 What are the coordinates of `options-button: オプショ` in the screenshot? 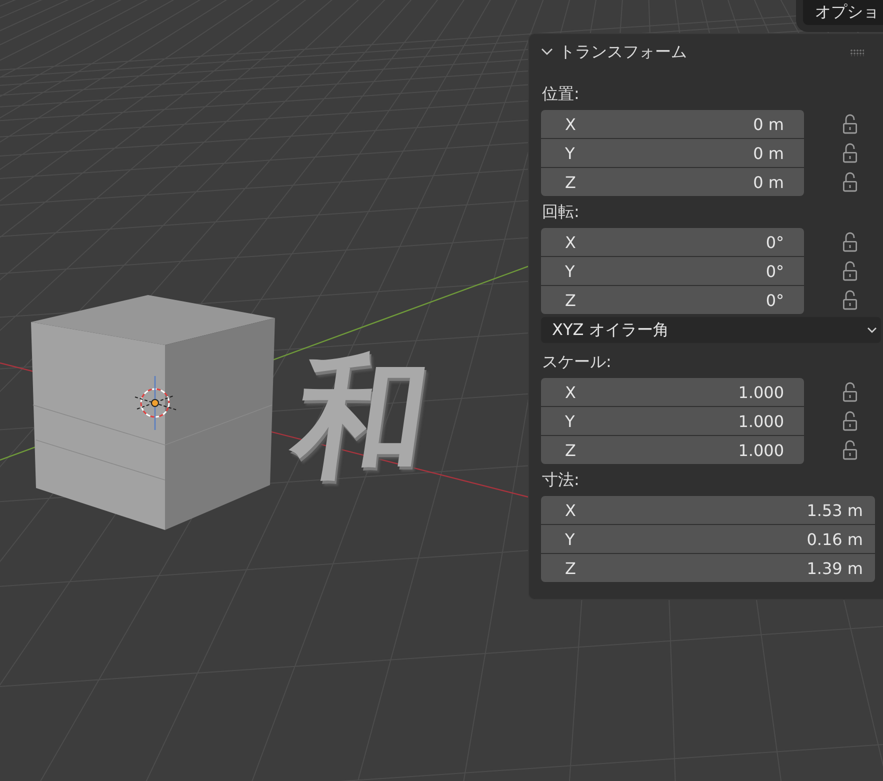 It's located at (843, 12).